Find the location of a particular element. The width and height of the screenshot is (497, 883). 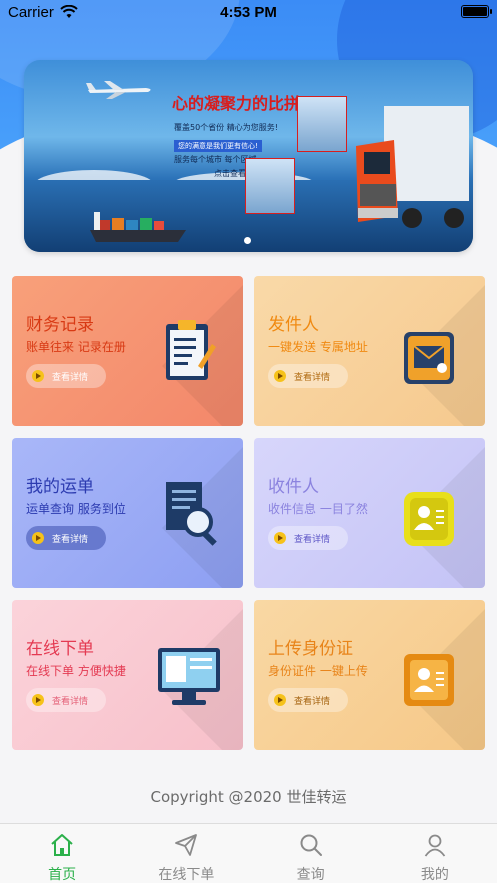

card-subtitle: 运单查询 服务到位 is located at coordinates (76, 509).